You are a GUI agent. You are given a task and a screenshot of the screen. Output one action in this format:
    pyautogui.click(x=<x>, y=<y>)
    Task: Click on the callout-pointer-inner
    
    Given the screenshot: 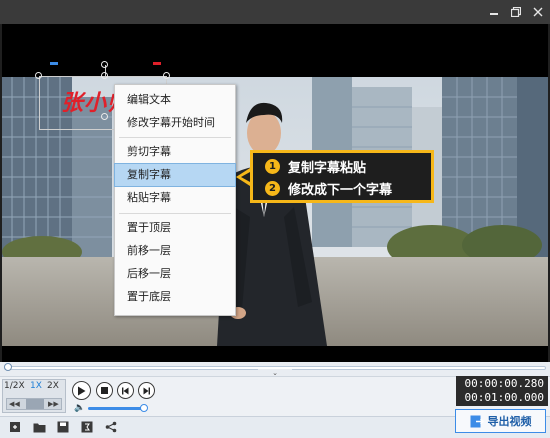 What is the action you would take?
    pyautogui.click(x=245, y=177)
    